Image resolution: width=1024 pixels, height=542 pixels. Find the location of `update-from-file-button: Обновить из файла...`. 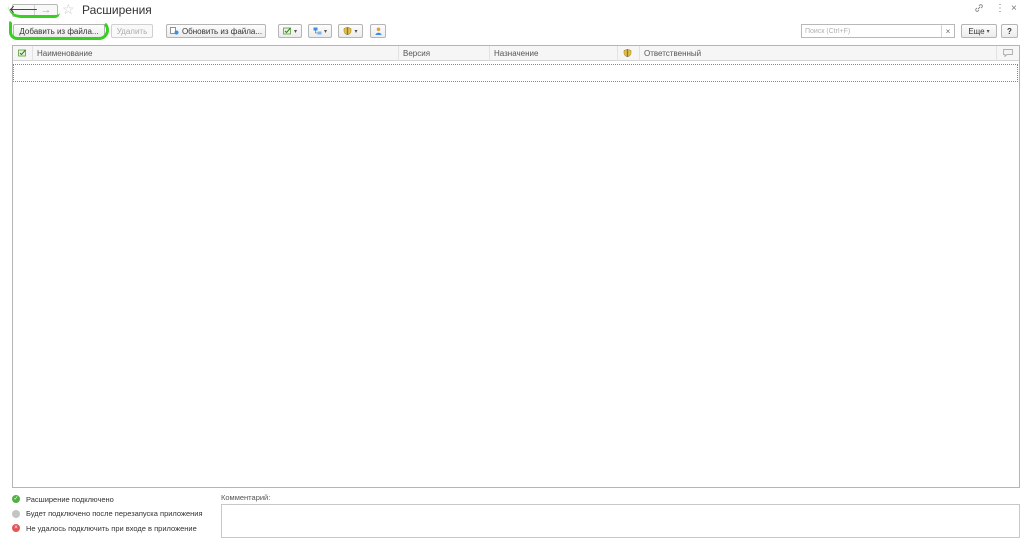

update-from-file-button: Обновить из файла... is located at coordinates (216, 31).